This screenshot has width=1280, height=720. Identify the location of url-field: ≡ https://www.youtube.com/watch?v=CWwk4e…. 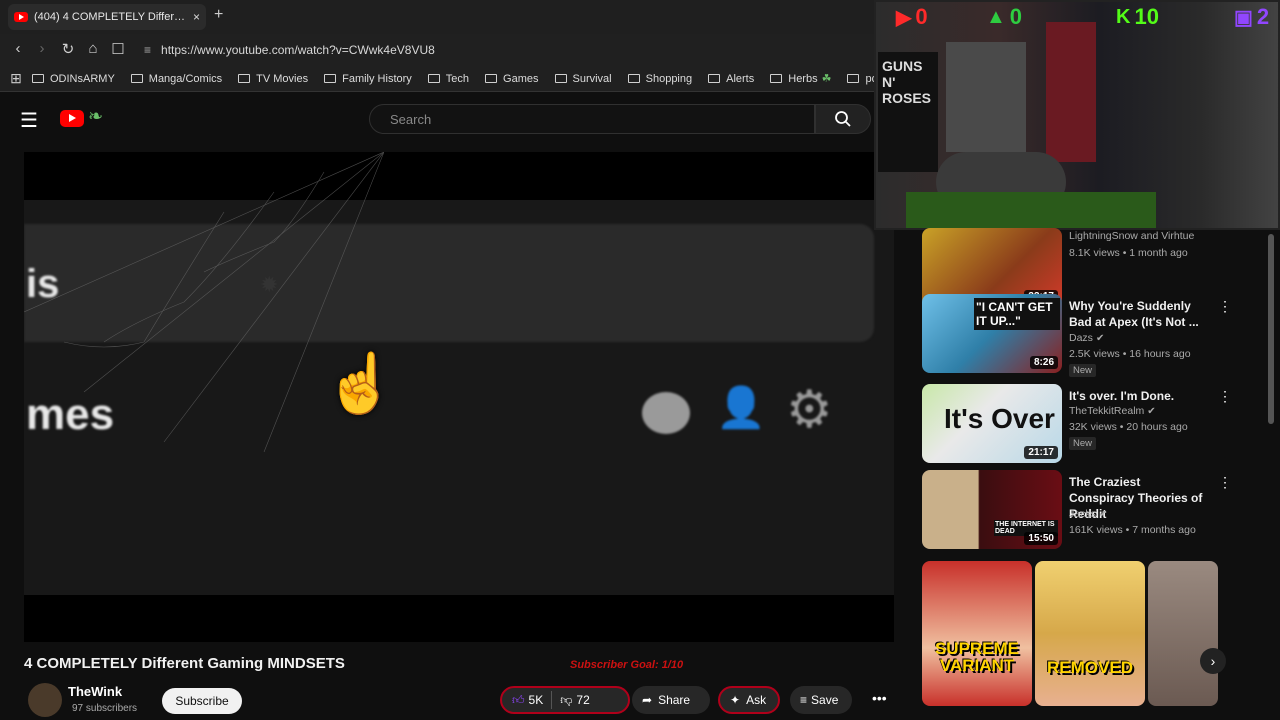
(508, 50).